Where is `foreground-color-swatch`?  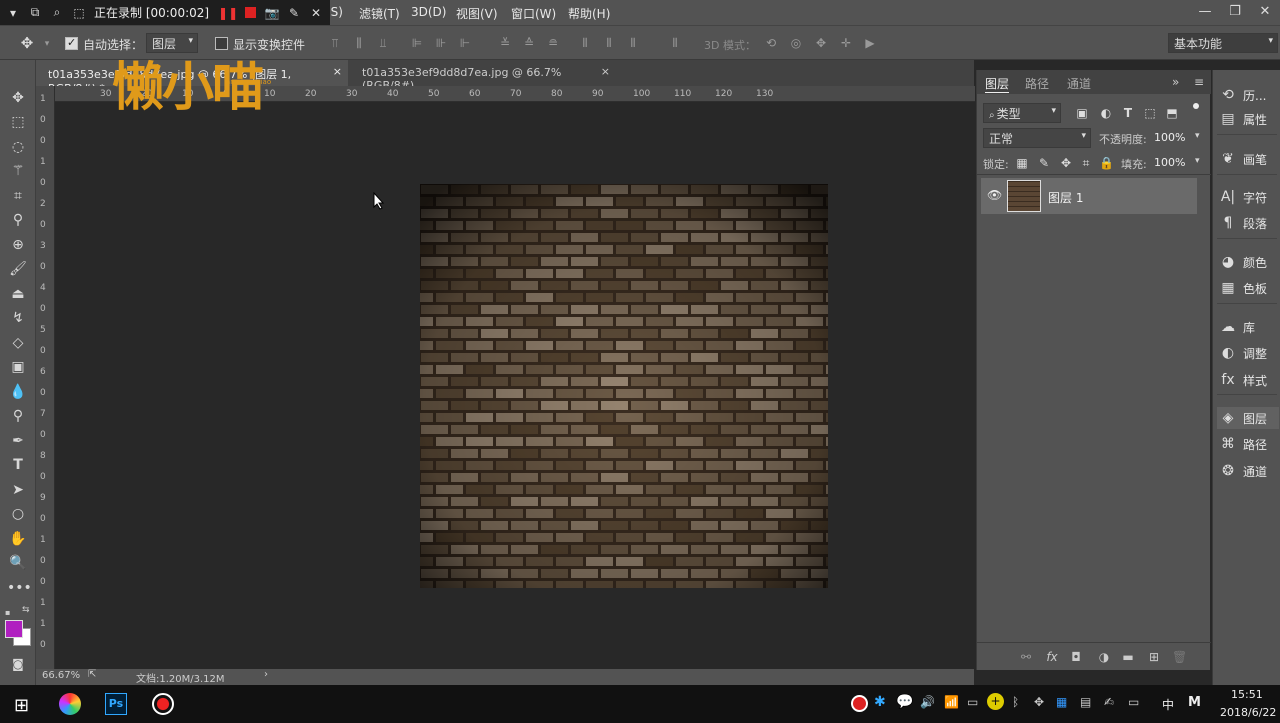
foreground-color-swatch is located at coordinates (14, 629).